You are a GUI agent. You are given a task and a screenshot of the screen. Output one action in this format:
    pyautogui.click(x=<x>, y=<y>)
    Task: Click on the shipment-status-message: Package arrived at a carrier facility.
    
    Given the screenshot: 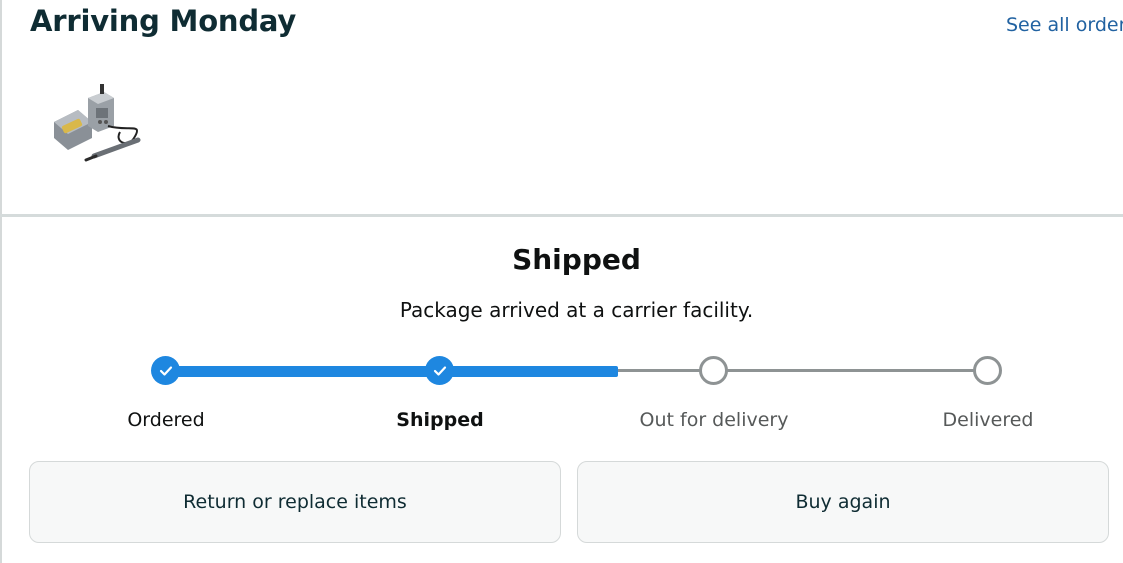 What is the action you would take?
    pyautogui.click(x=576, y=310)
    